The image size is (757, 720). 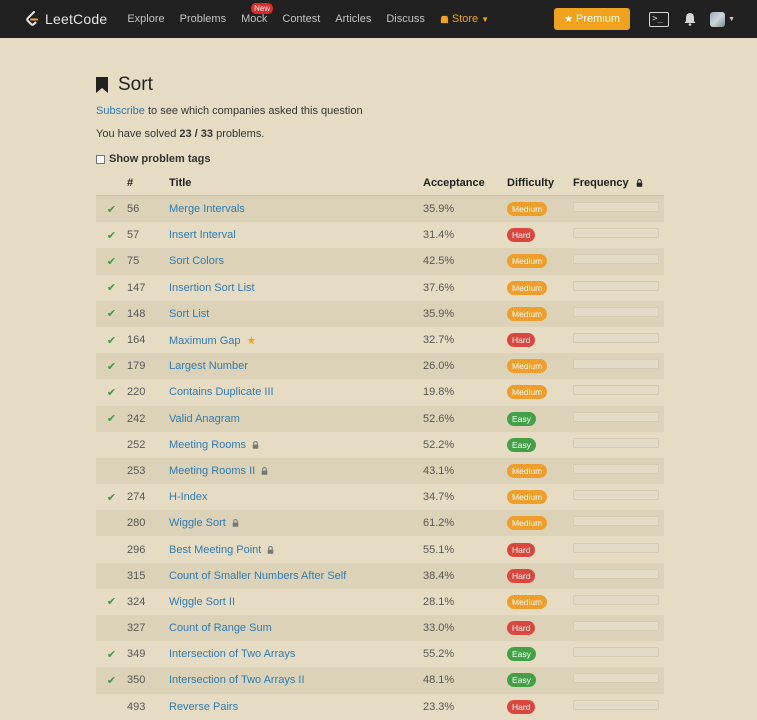 I want to click on problem-title-link: Maximum Gap, so click(x=205, y=341).